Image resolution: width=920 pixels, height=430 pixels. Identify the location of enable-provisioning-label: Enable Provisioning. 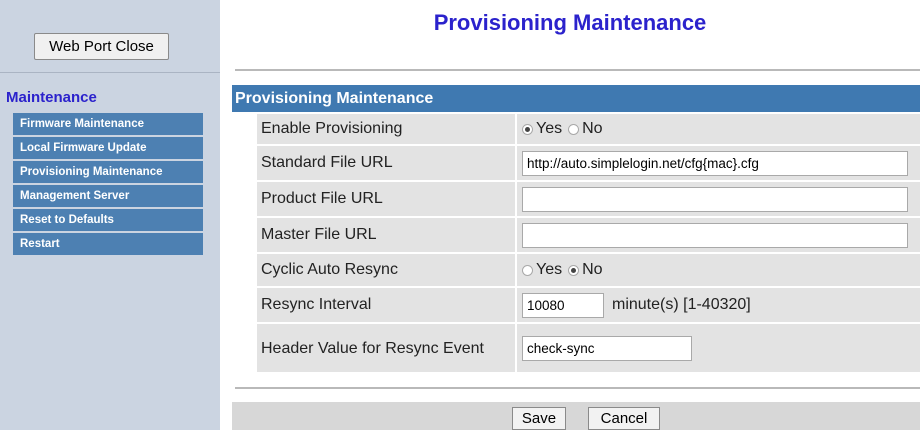
(386, 129).